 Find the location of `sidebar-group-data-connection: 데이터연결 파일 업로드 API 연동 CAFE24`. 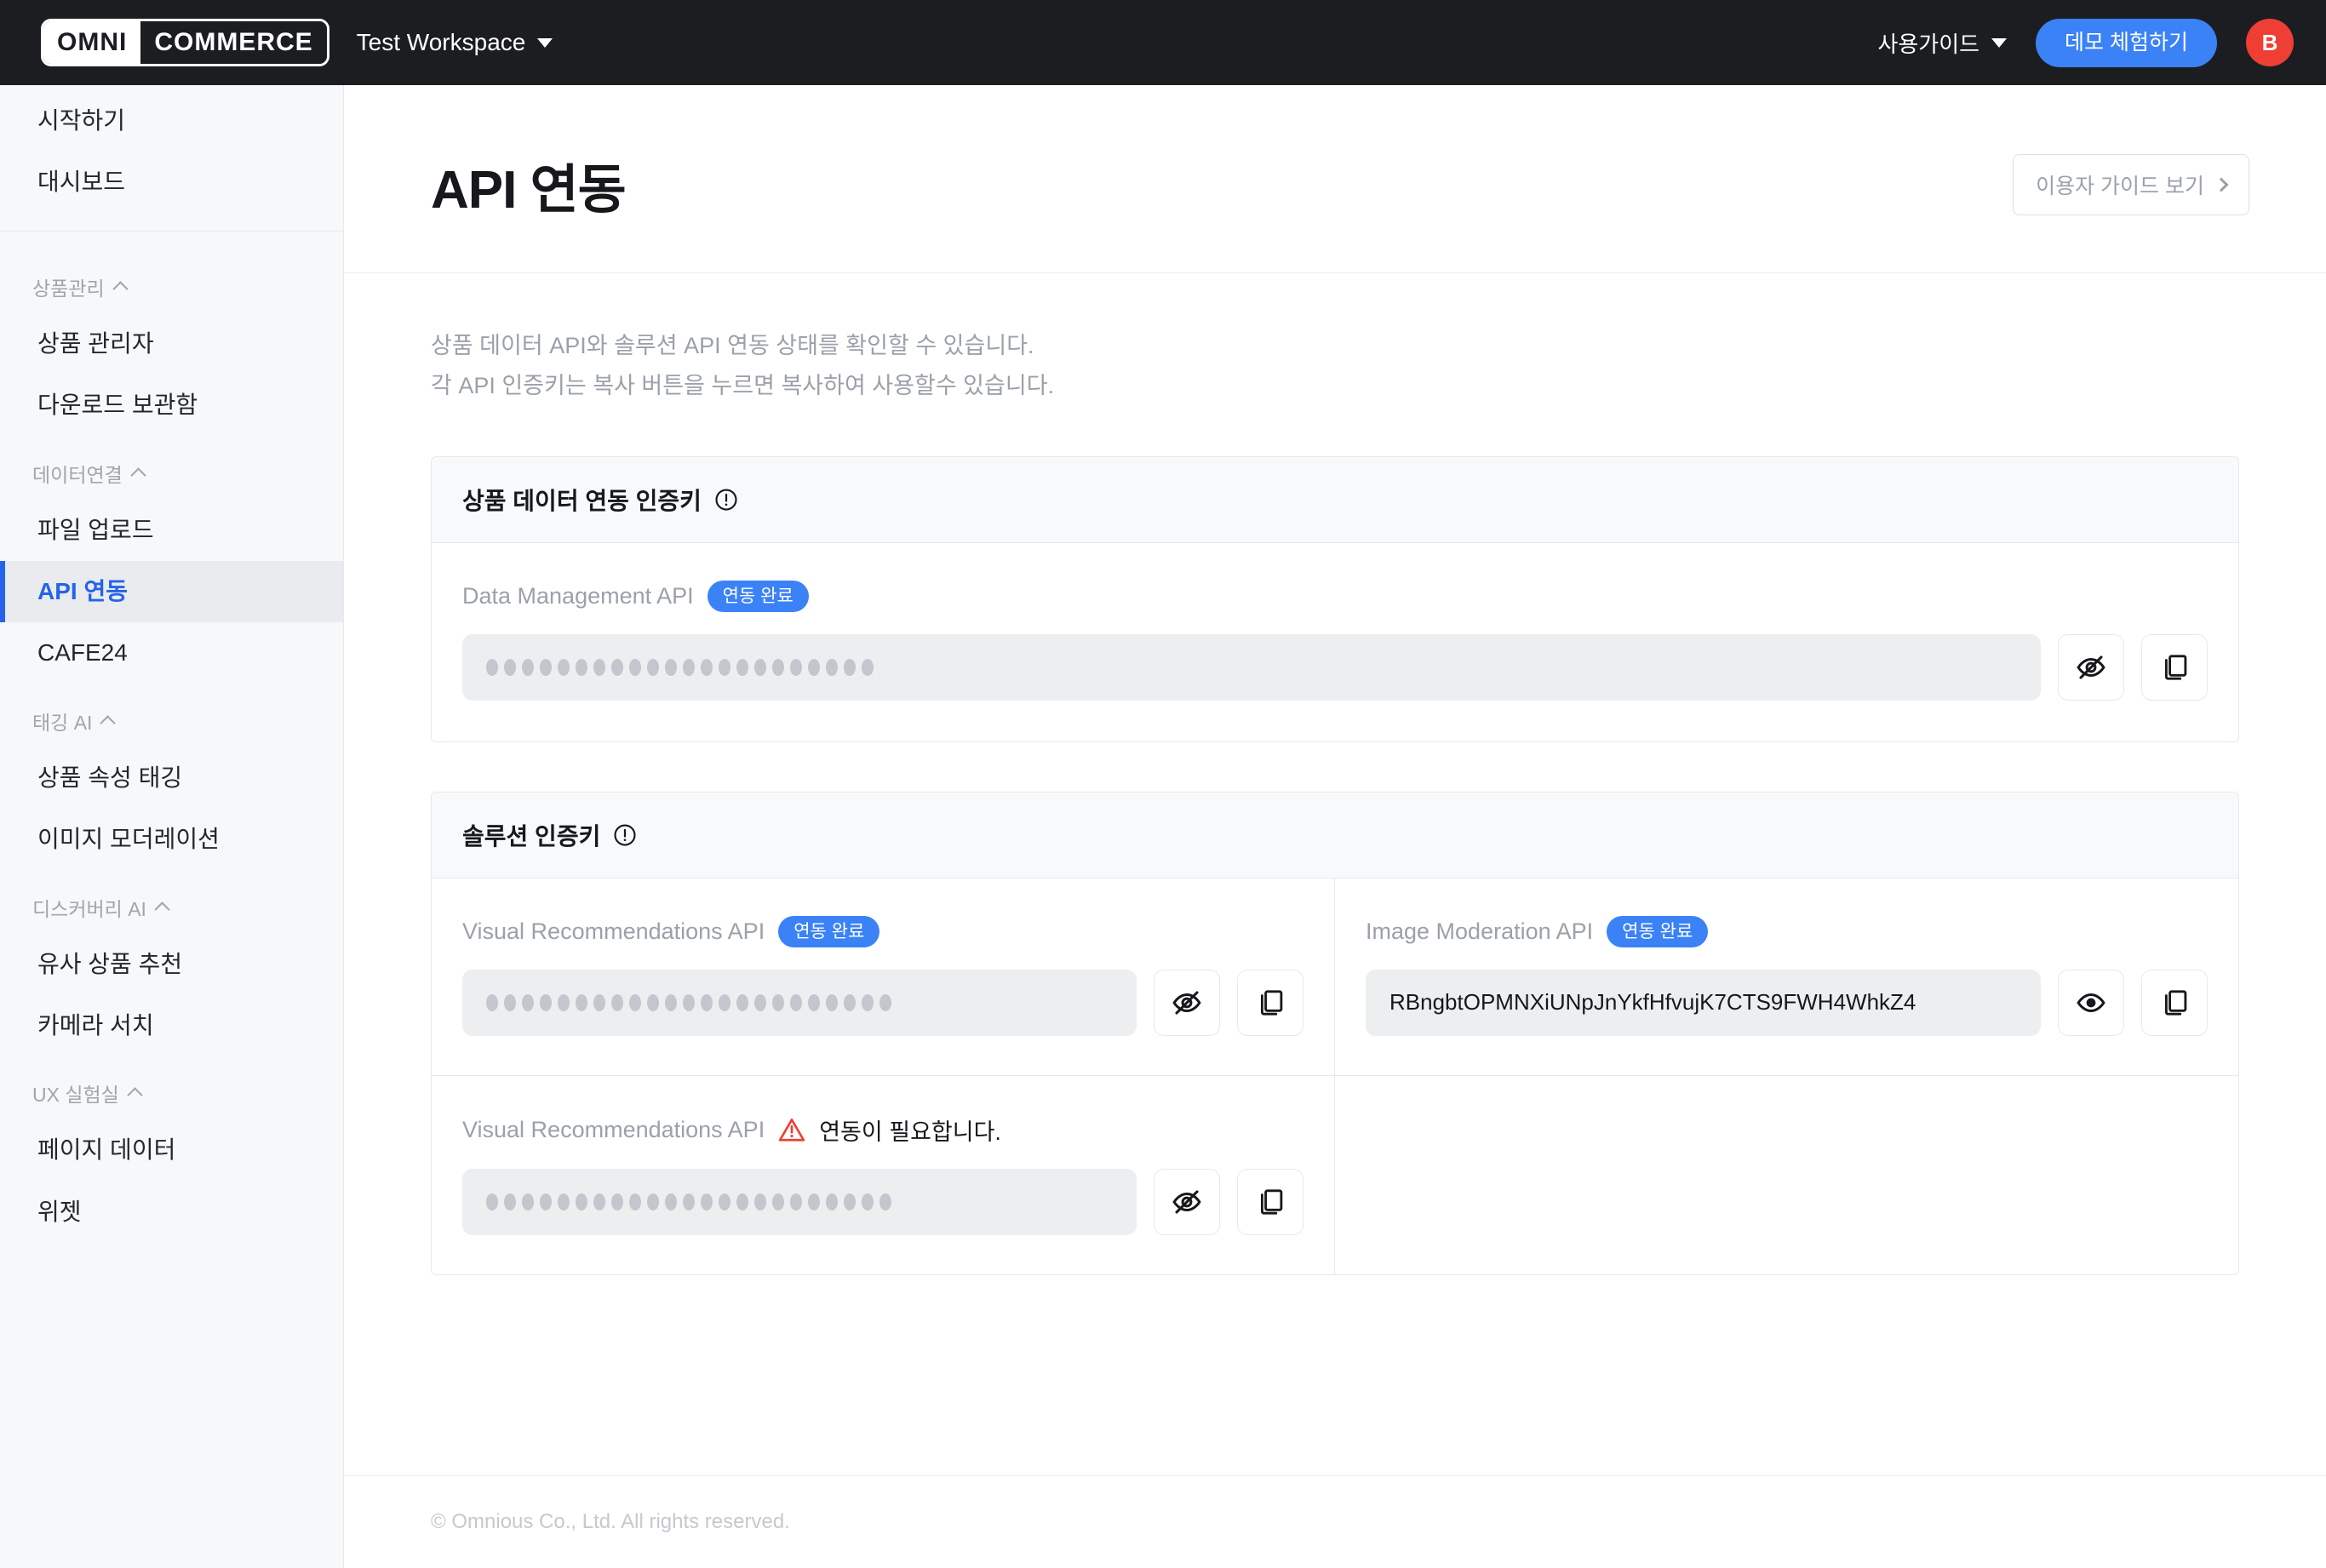

sidebar-group-data-connection: 데이터연결 파일 업로드 API 연동 CAFE24 is located at coordinates (171, 560).